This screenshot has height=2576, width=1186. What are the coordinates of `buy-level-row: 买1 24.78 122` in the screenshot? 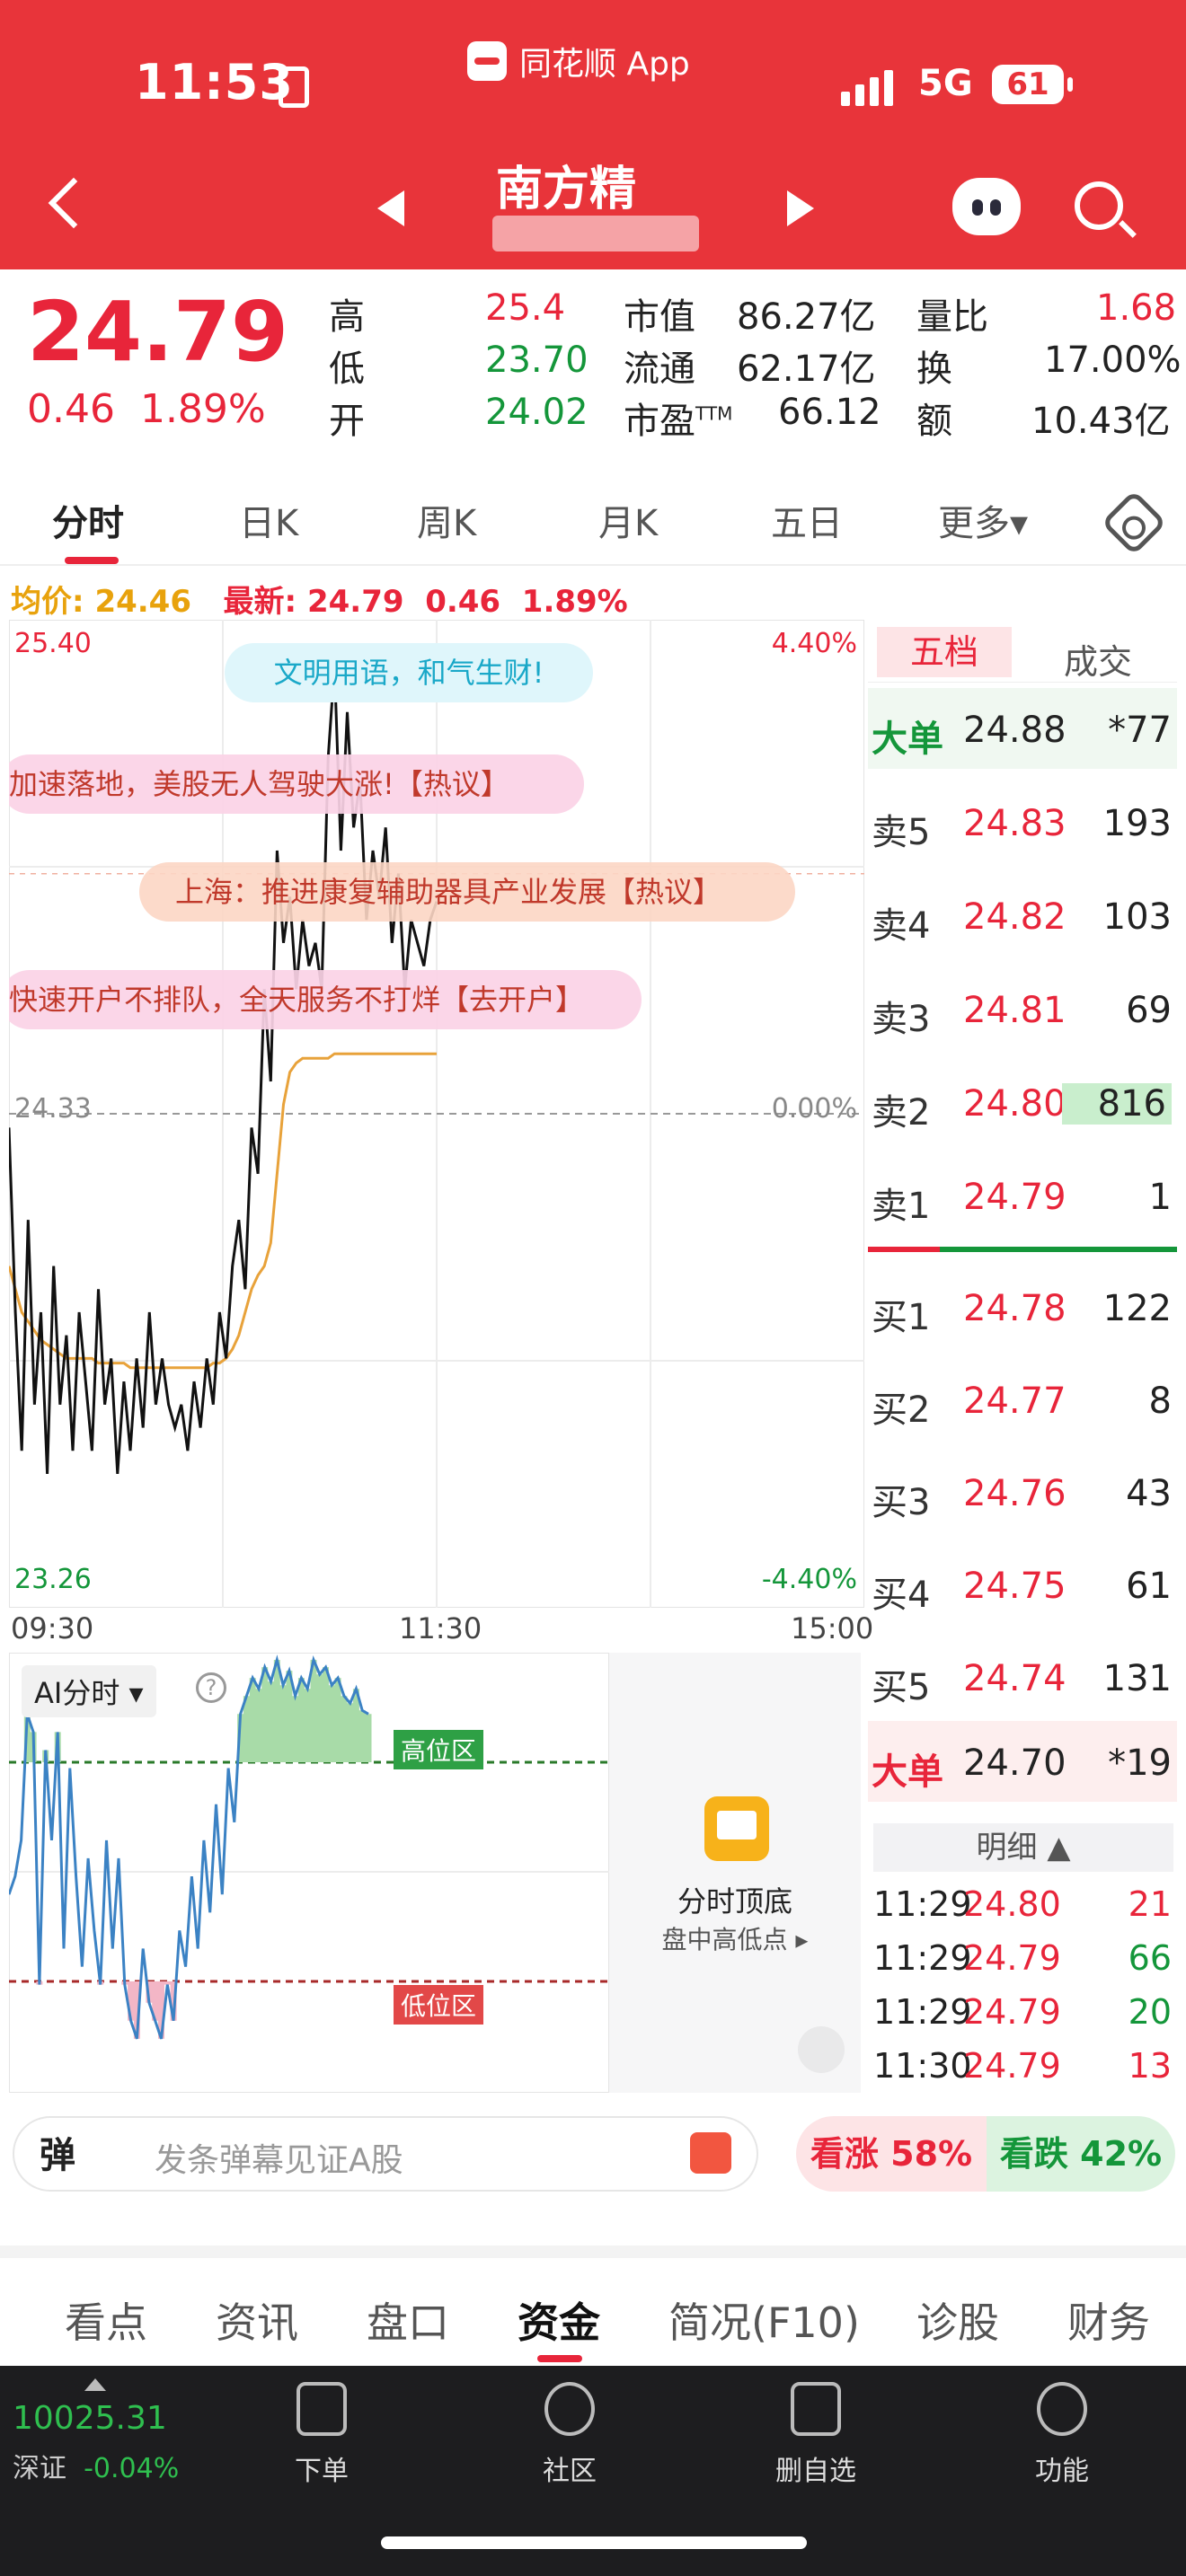 It's located at (1022, 1306).